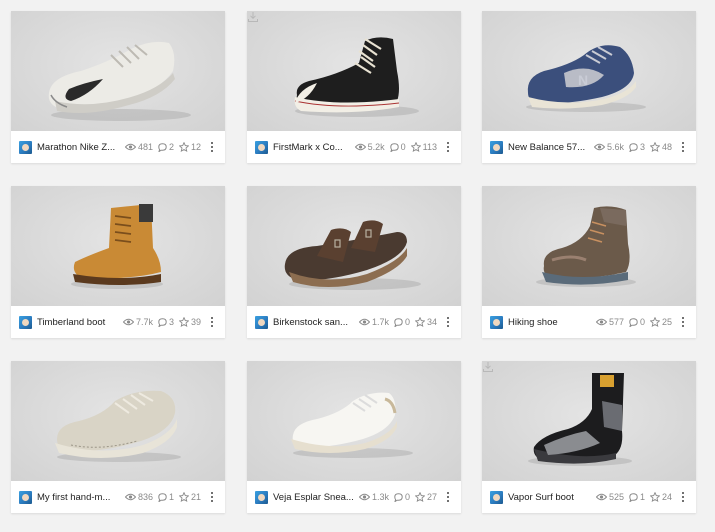  What do you see at coordinates (189, 497) in the screenshot?
I see `like-count: 21` at bounding box center [189, 497].